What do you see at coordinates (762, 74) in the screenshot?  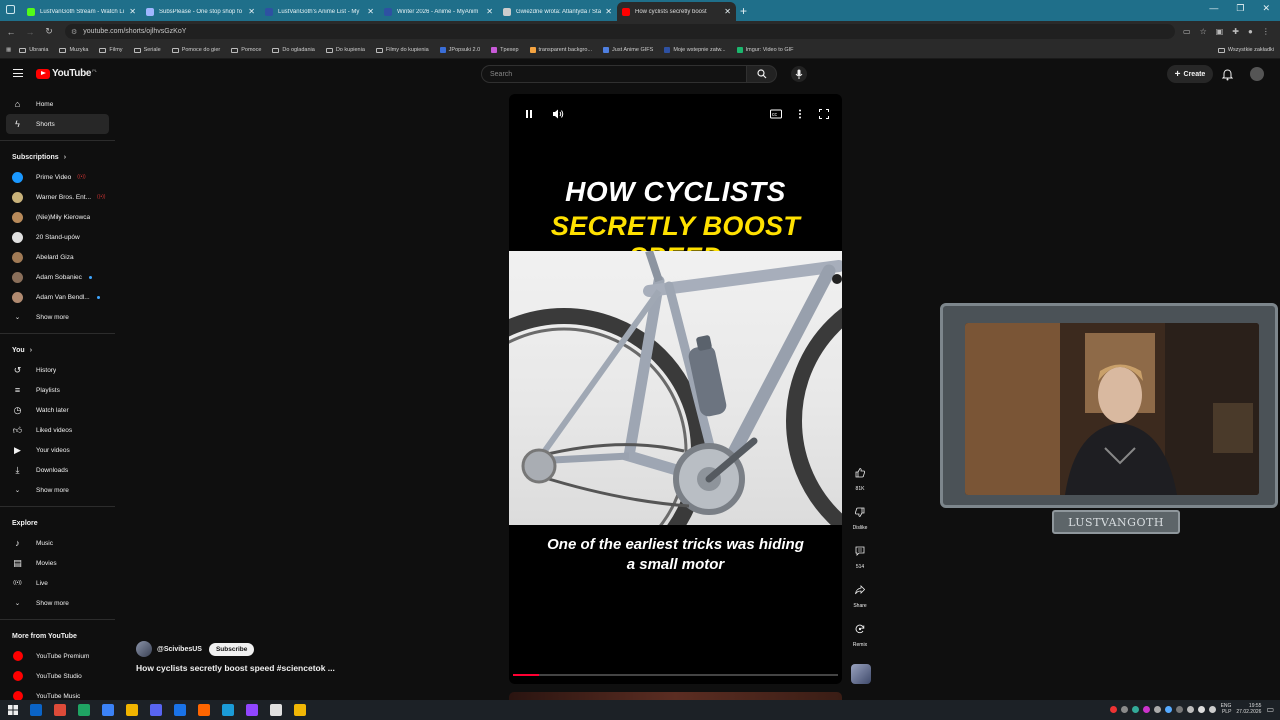 I see `search-button` at bounding box center [762, 74].